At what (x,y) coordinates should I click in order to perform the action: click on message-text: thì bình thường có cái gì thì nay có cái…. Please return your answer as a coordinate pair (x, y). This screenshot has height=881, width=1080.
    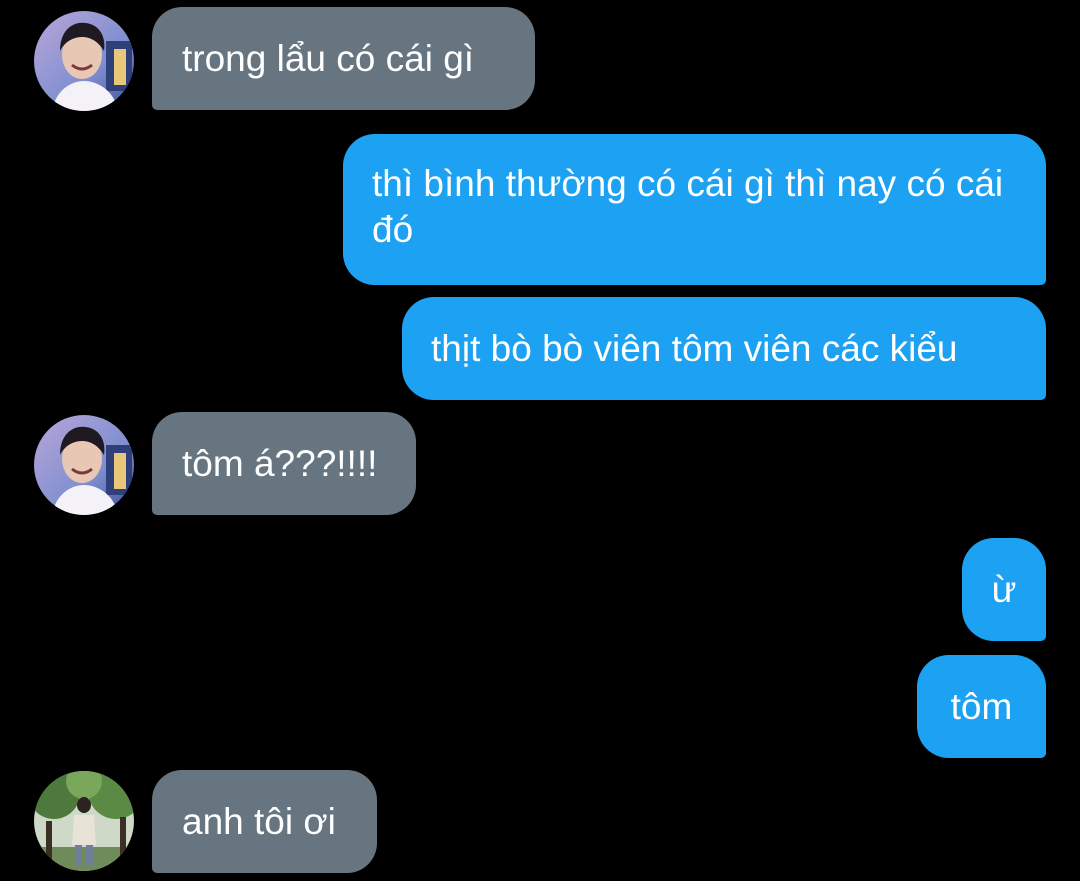
    Looking at the image, I should click on (688, 206).